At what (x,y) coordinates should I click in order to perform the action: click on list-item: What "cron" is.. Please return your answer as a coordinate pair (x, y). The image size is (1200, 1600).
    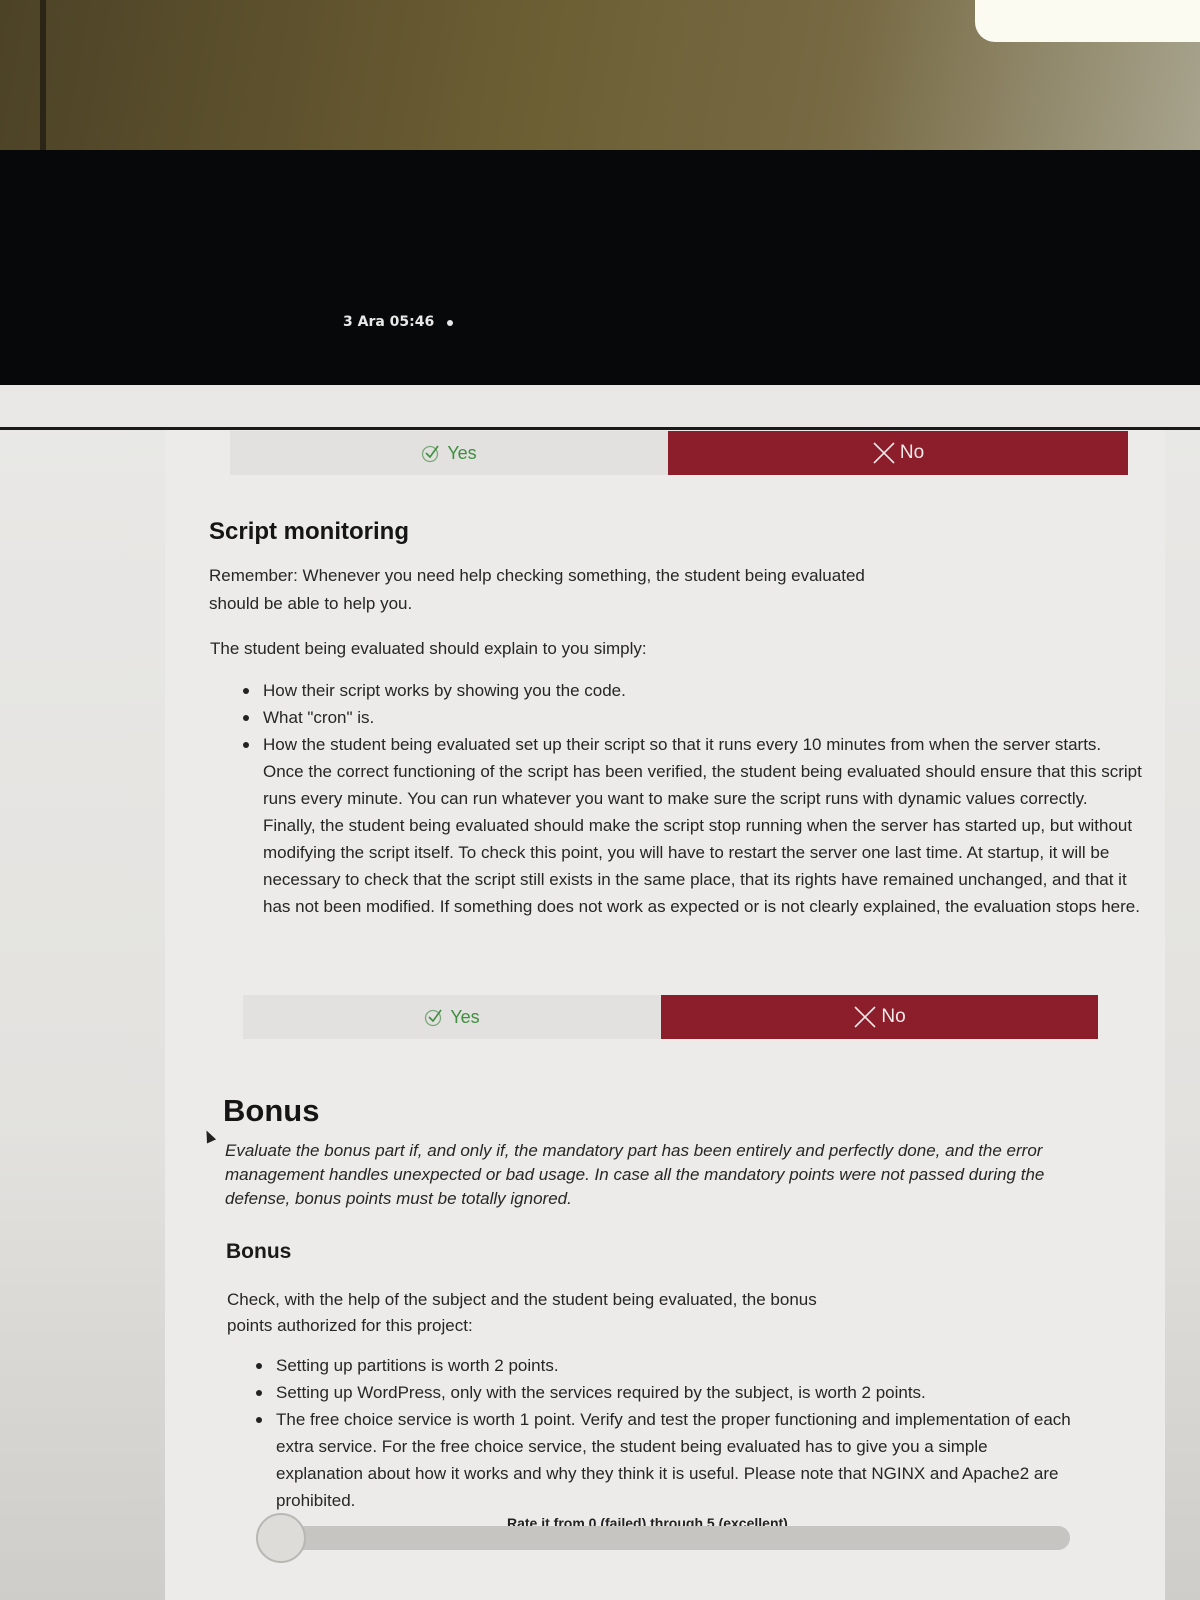
    Looking at the image, I should click on (693, 717).